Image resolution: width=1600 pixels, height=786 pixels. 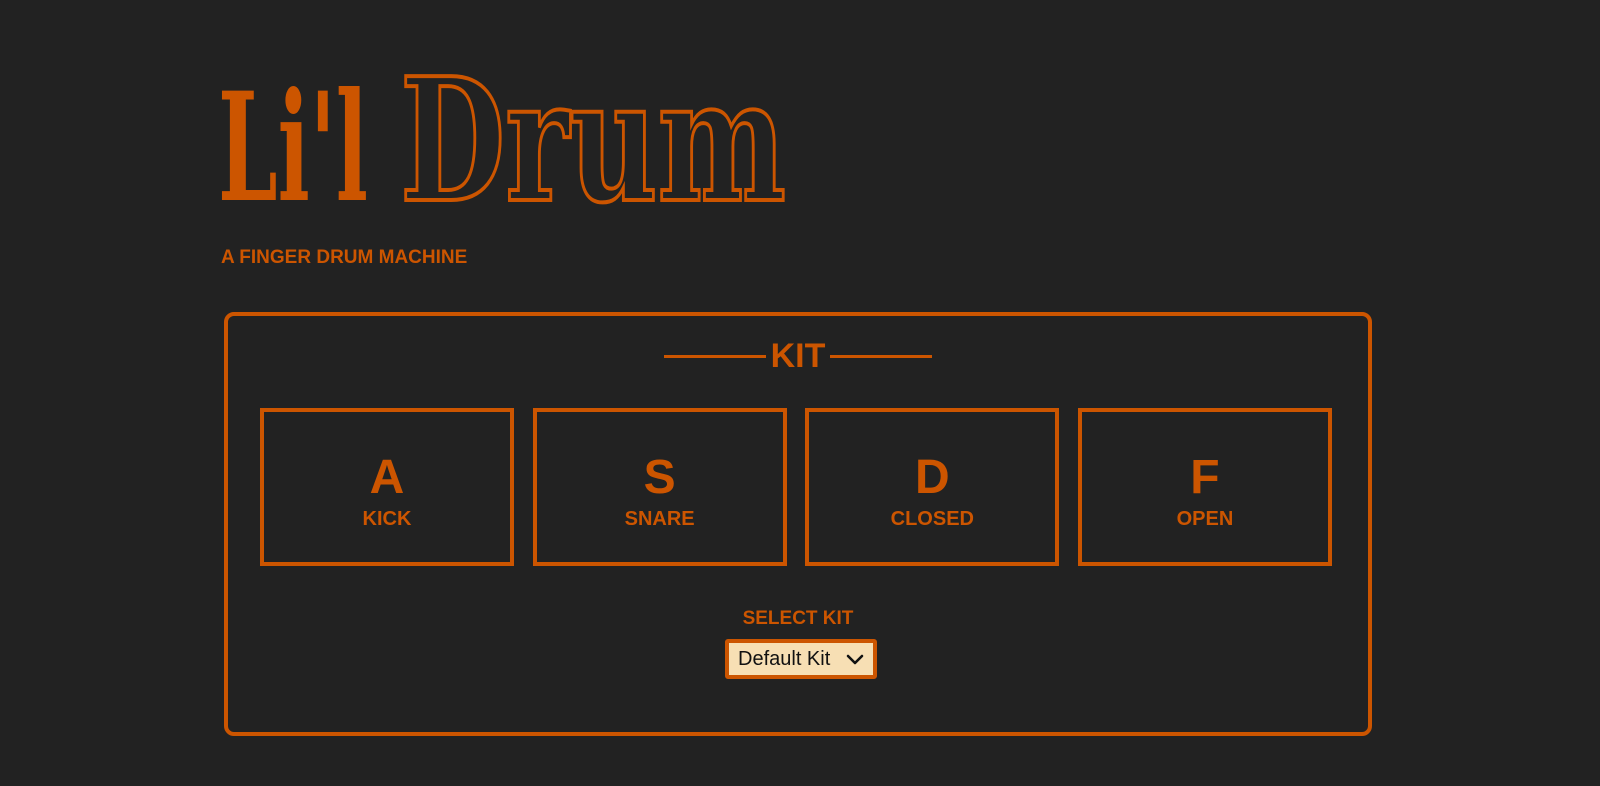 What do you see at coordinates (659, 477) in the screenshot?
I see `pad-key: S` at bounding box center [659, 477].